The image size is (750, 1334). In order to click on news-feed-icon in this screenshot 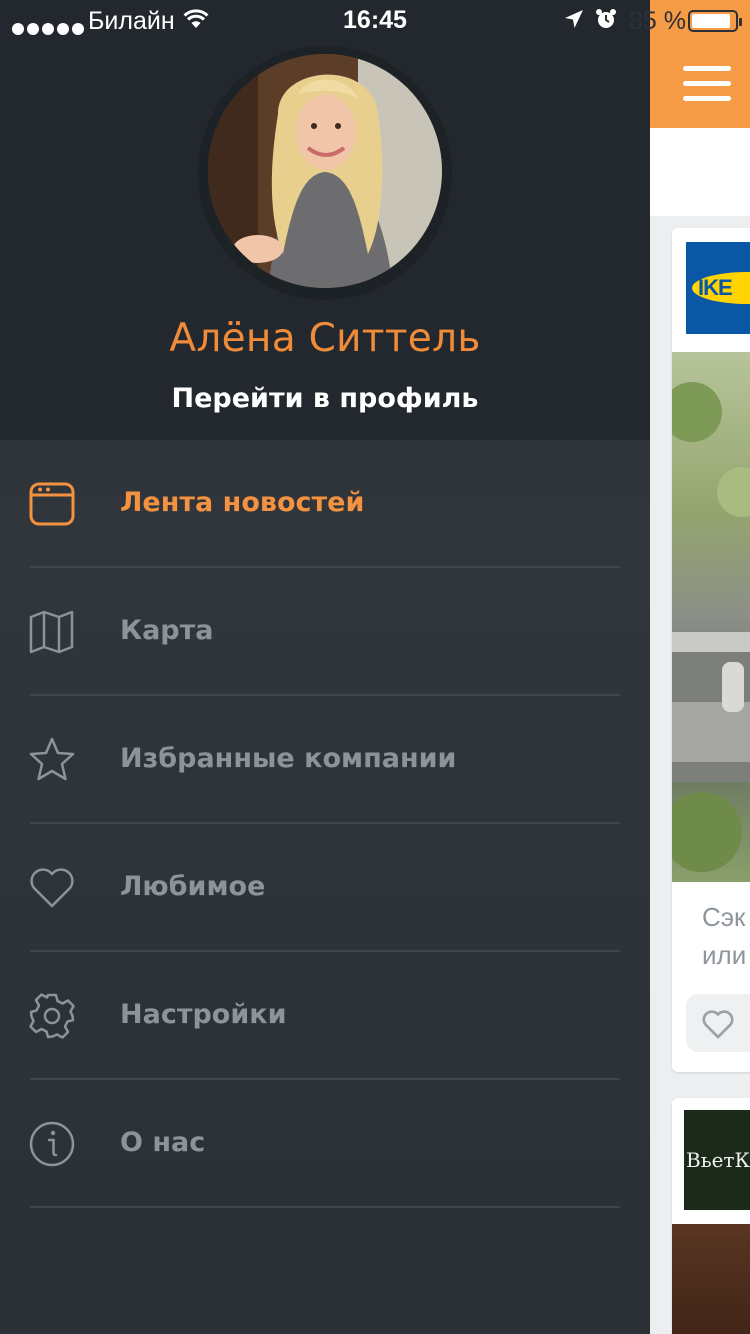, I will do `click(52, 504)`.